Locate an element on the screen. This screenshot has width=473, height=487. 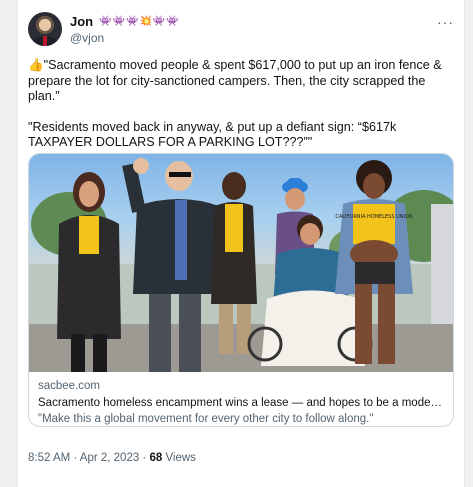
views-label: Views is located at coordinates (179, 458).